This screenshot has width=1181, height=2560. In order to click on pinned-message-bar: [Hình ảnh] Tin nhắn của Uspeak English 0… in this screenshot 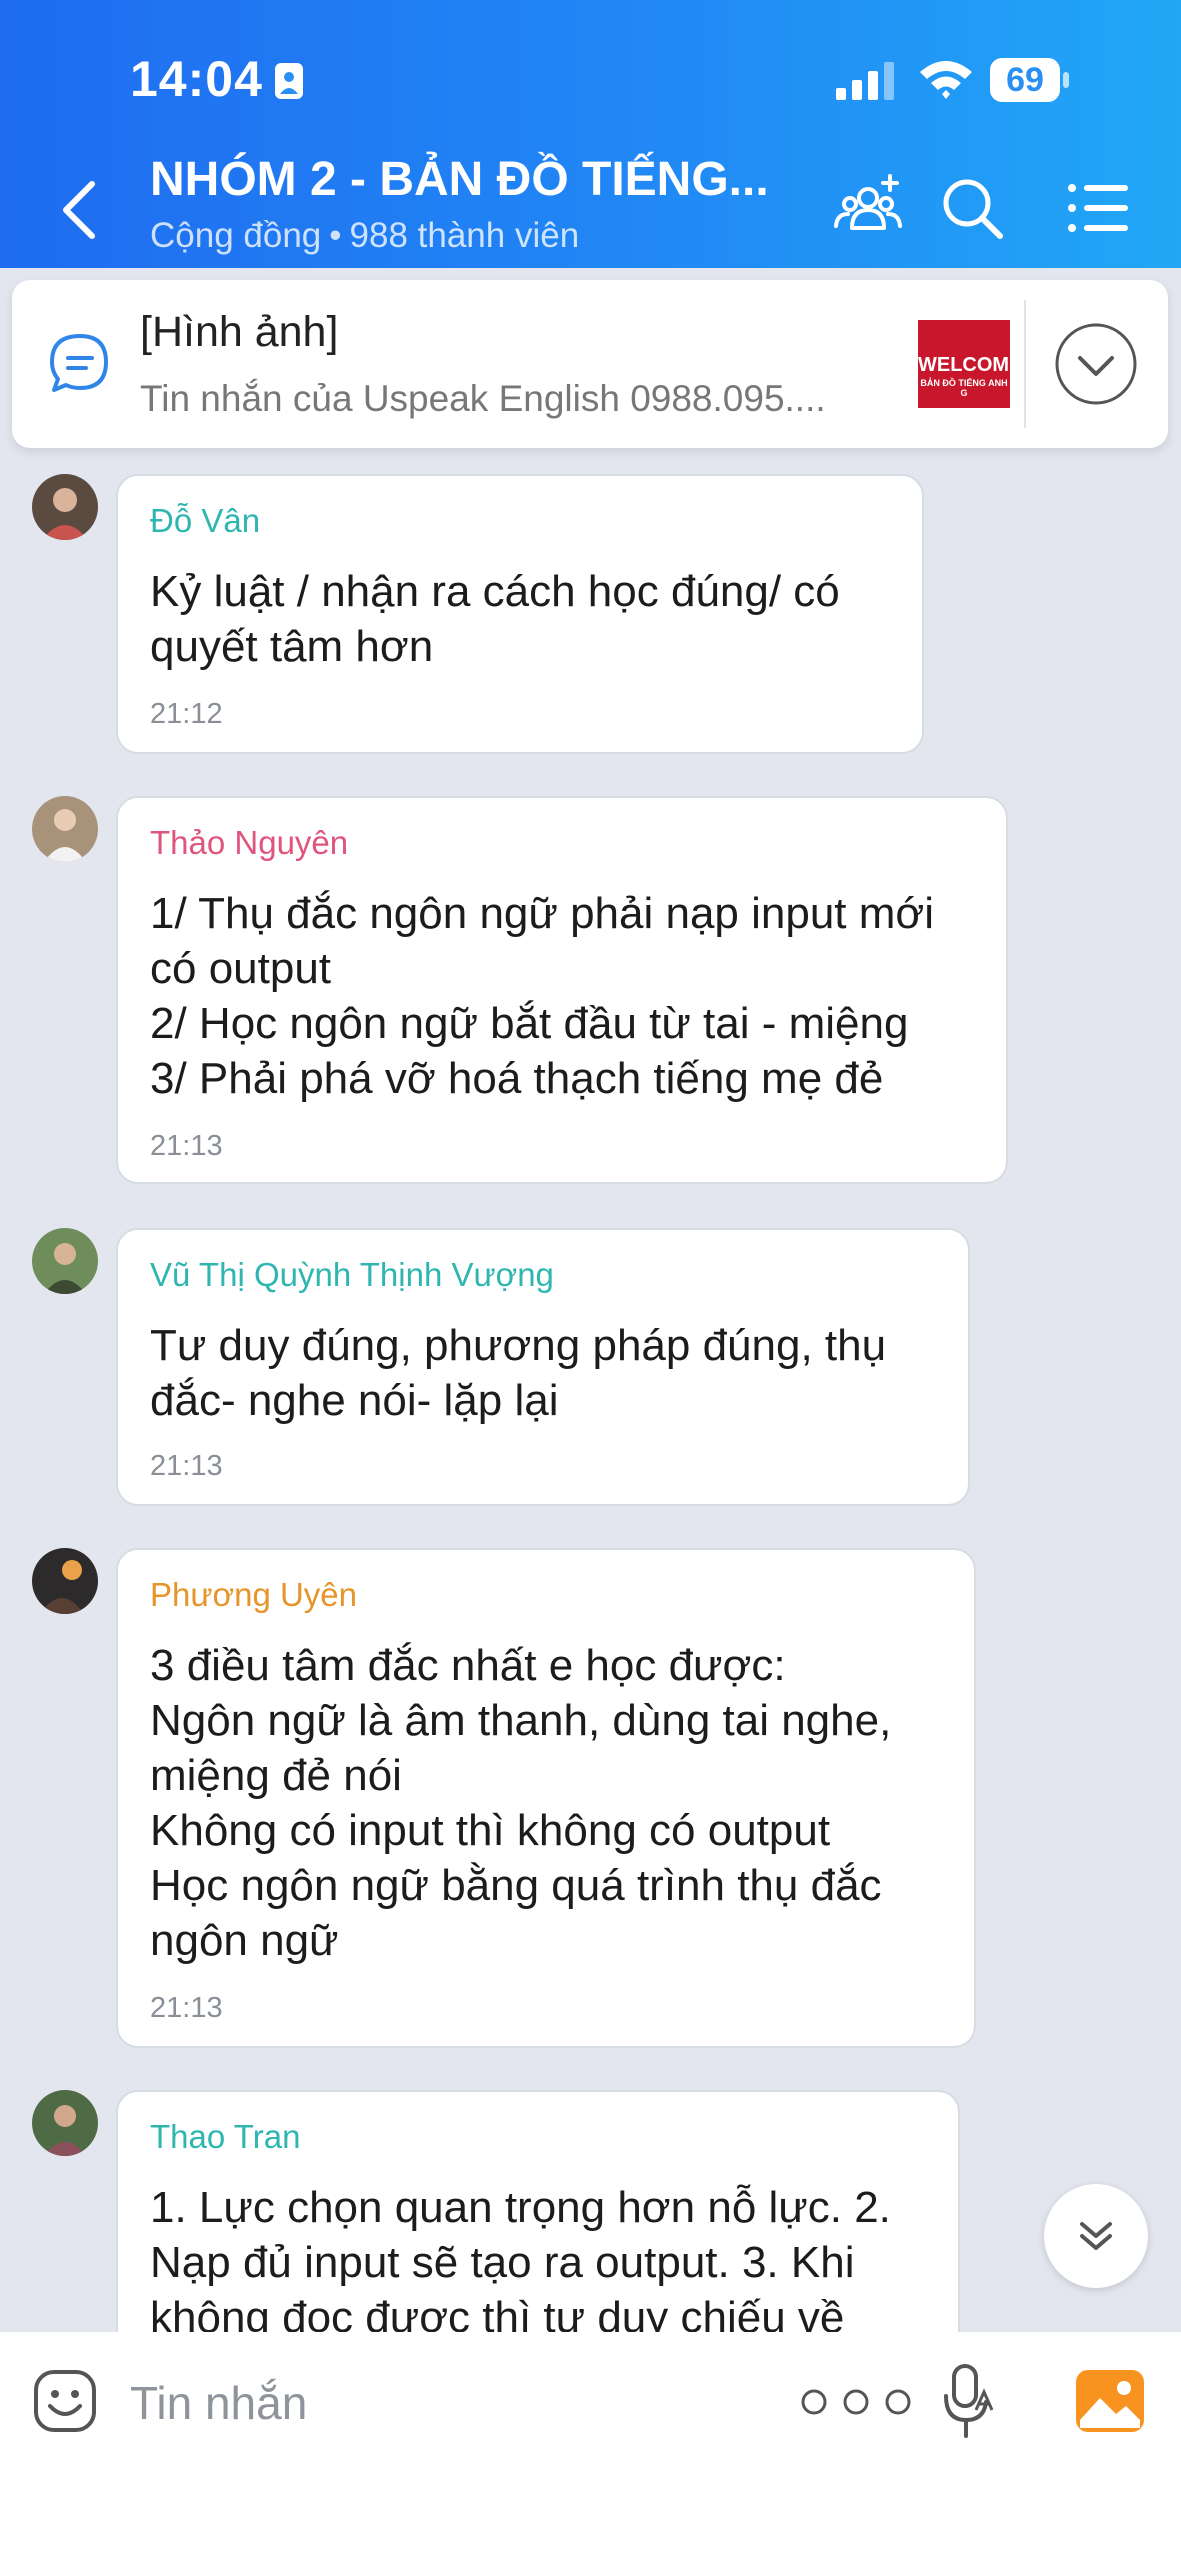, I will do `click(590, 364)`.